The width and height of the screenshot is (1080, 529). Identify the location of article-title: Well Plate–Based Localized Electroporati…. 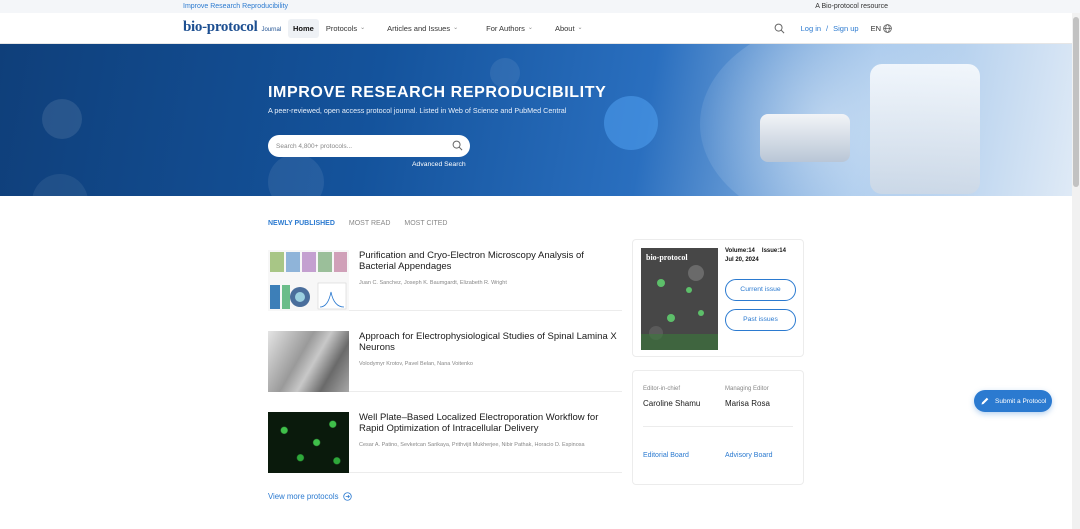
(489, 423).